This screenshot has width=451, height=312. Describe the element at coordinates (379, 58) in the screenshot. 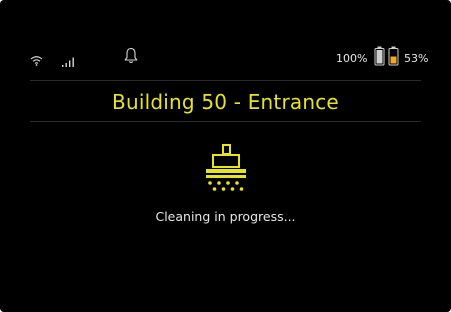

I see `device-battery-icon` at that location.